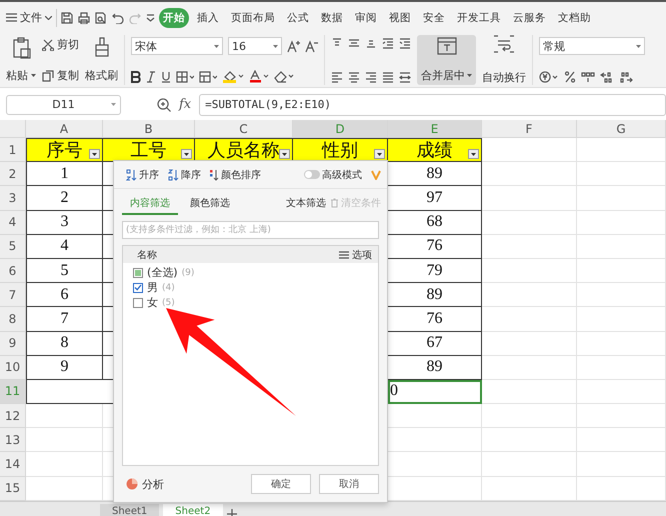  Describe the element at coordinates (354, 77) in the screenshot. I see `align-center-icon` at that location.